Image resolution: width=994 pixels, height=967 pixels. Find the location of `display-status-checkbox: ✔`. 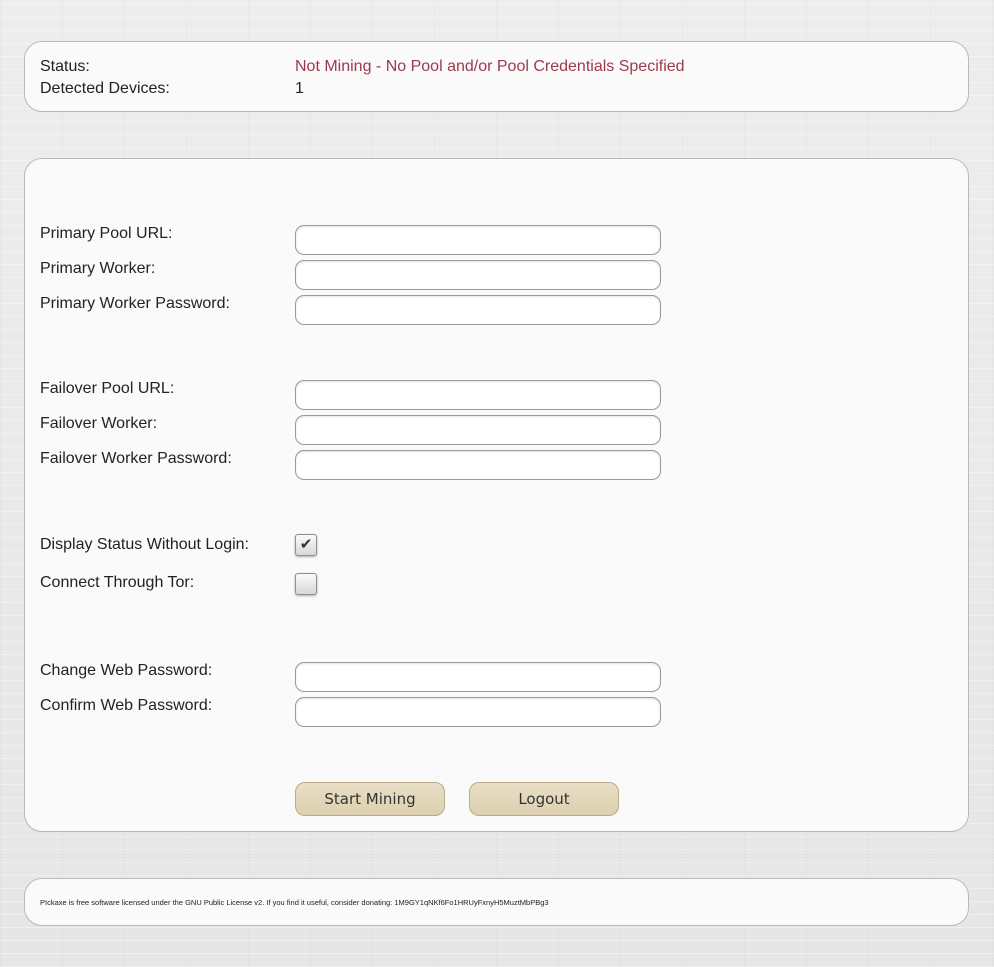

display-status-checkbox: ✔ is located at coordinates (306, 545).